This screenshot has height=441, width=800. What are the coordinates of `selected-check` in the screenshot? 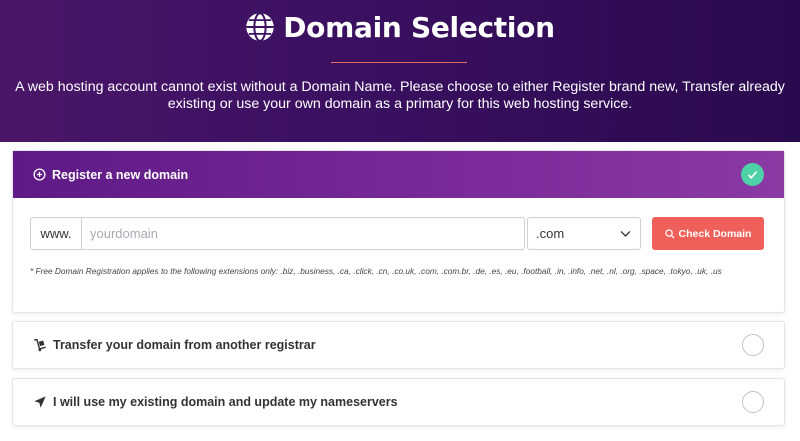 It's located at (752, 174).